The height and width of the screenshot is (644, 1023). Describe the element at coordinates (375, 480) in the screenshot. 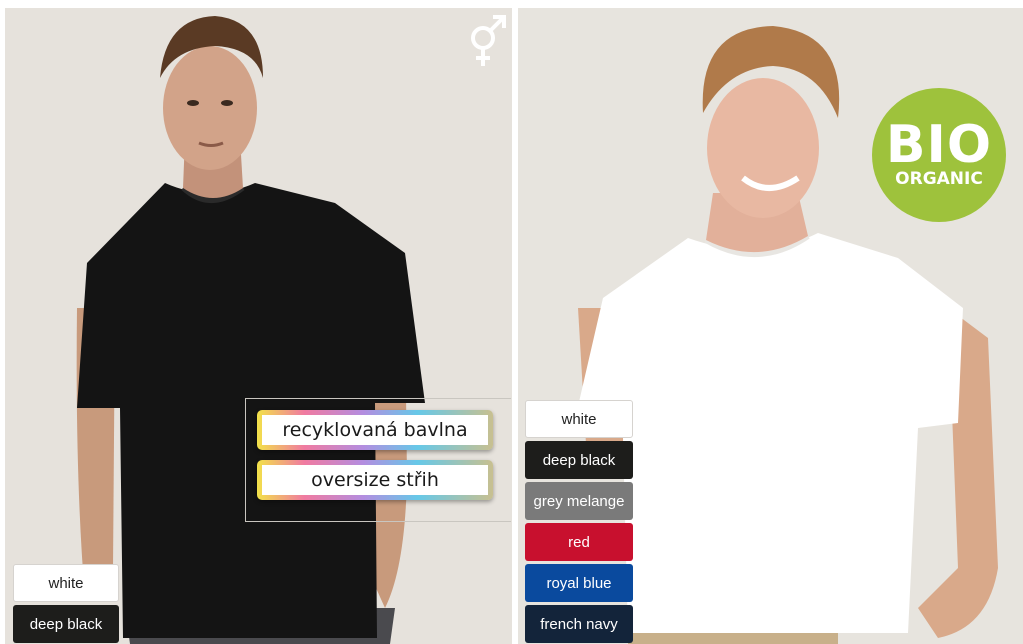

I see `feature-tag-oversize-cut: oversize střih` at that location.